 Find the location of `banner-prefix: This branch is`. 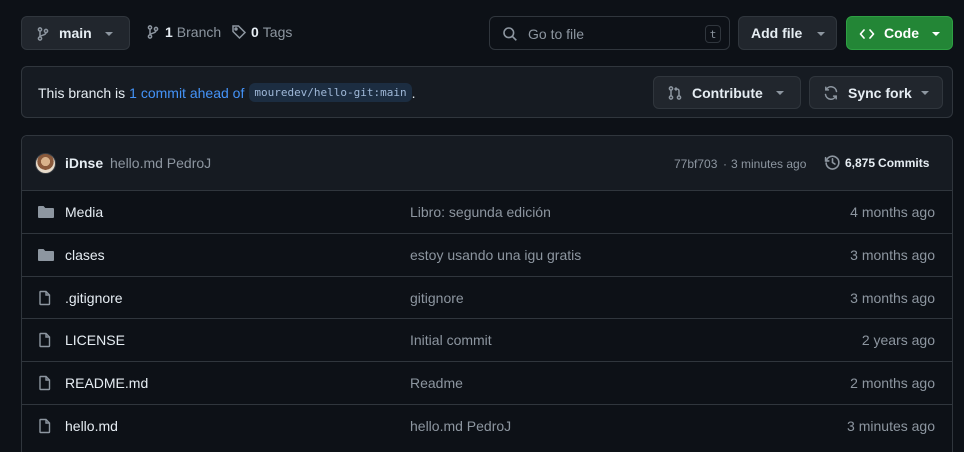

banner-prefix: This branch is is located at coordinates (82, 92).